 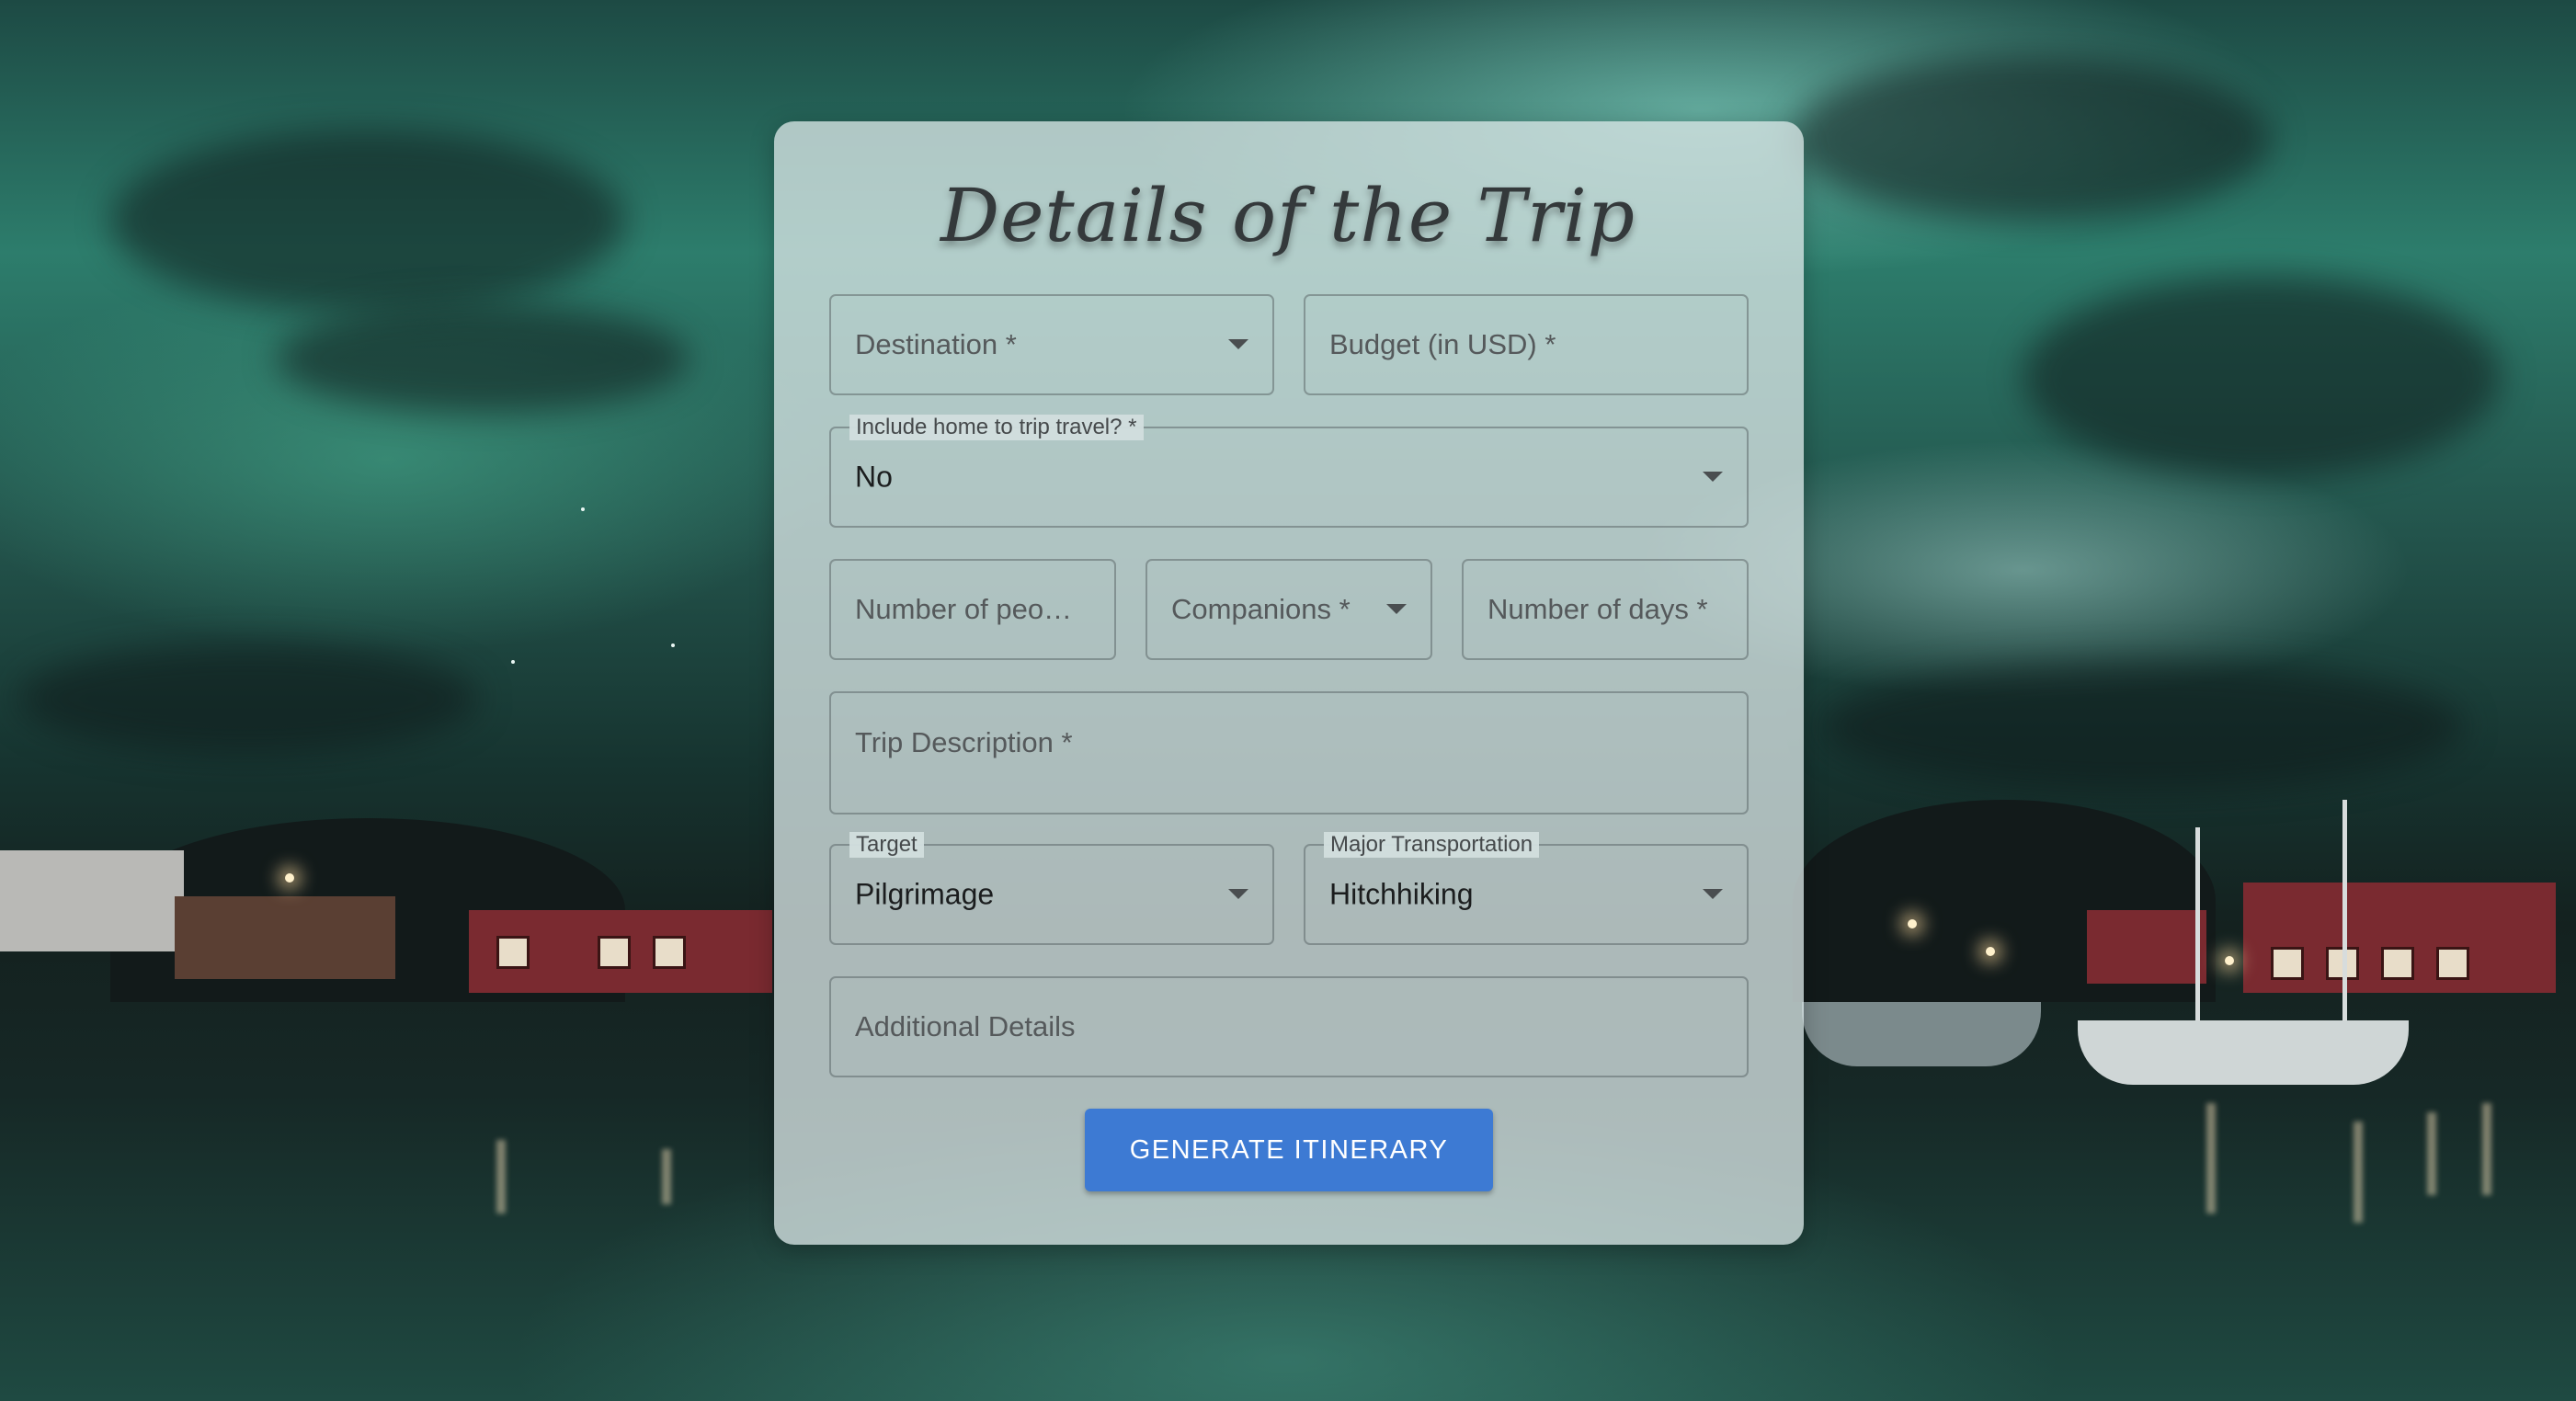 I want to click on number-of-days-placeholder: Number of days *, so click(x=1597, y=609).